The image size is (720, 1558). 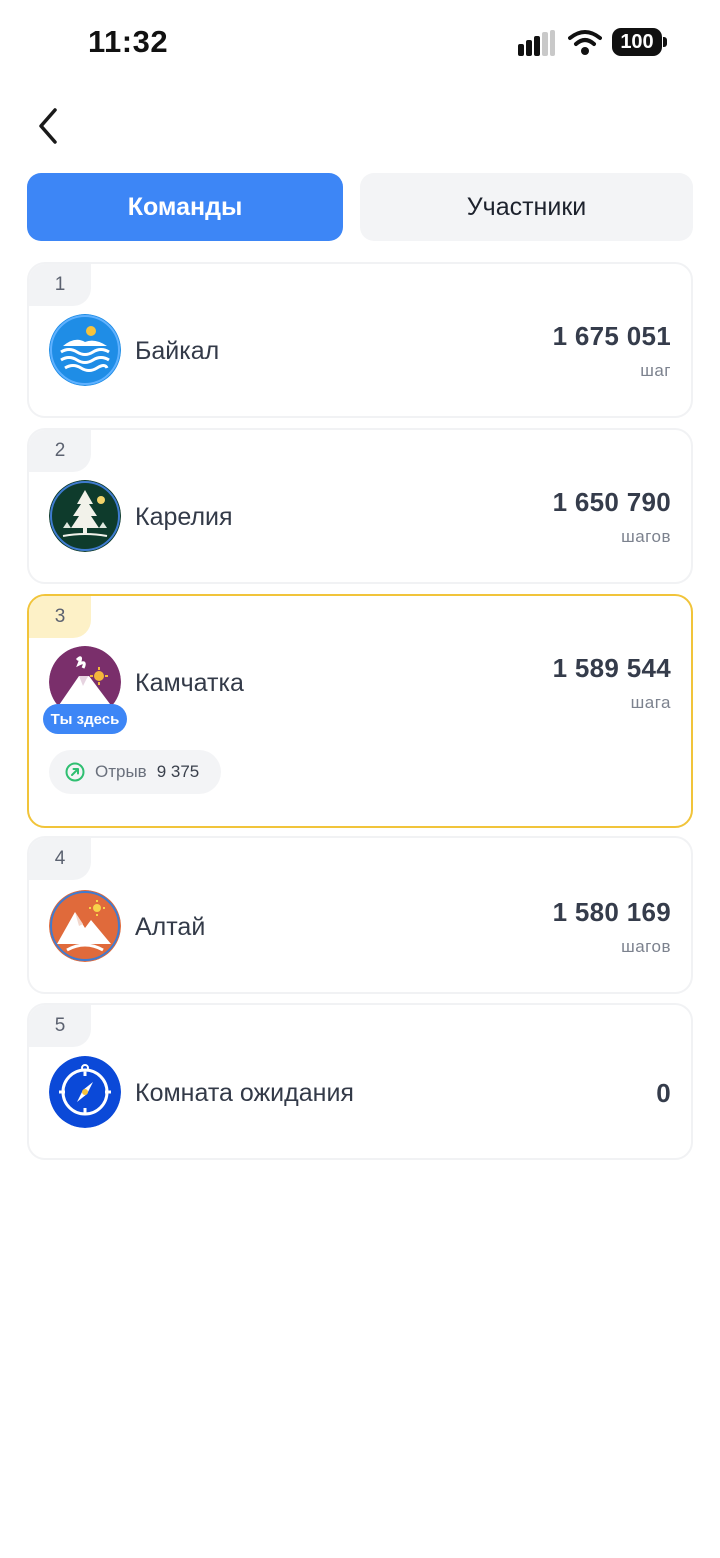 I want to click on team-card-baikal: 1 Байкал 1 675 051 шаг, so click(x=360, y=340).